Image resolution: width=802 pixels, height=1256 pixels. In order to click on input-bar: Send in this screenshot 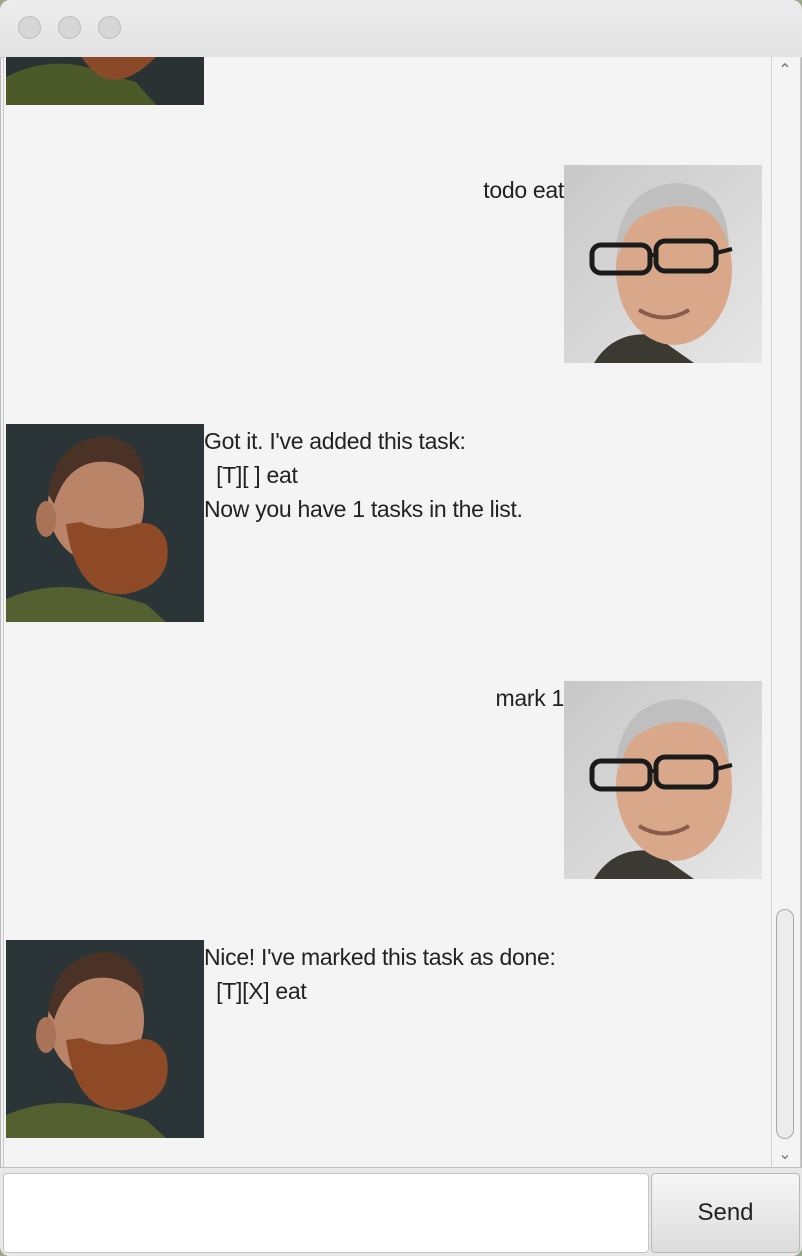, I will do `click(401, 1211)`.